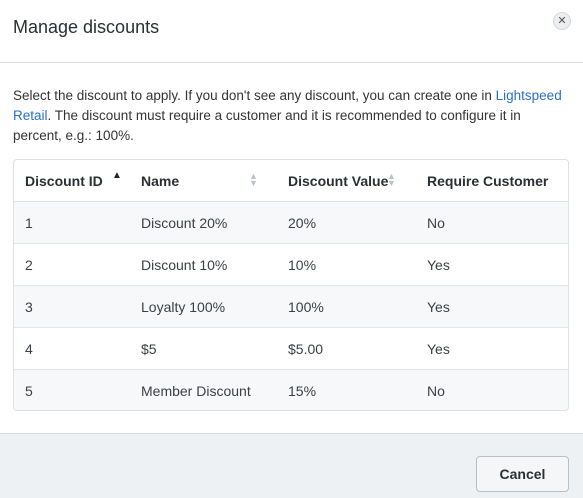 The image size is (583, 498). Describe the element at coordinates (203, 222) in the screenshot. I see `cell-name: Discount 20%` at that location.